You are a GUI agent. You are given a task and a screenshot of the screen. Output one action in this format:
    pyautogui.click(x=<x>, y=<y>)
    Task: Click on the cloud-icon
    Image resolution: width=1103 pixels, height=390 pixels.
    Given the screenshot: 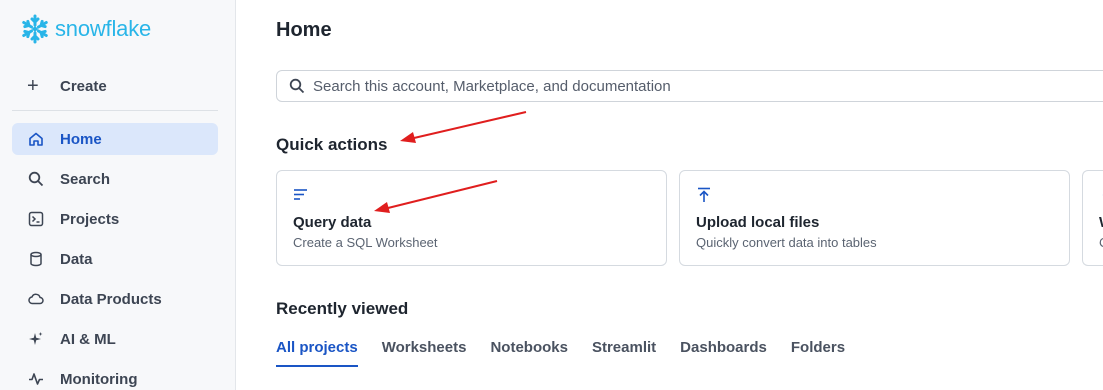 What is the action you would take?
    pyautogui.click(x=36, y=299)
    